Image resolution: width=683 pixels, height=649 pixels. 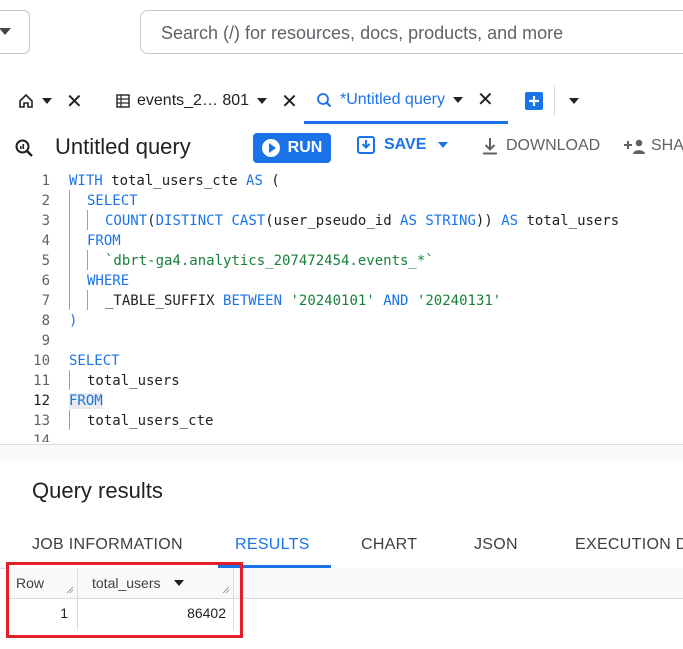 I want to click on code-line: 6 WHERE, so click(x=341, y=280).